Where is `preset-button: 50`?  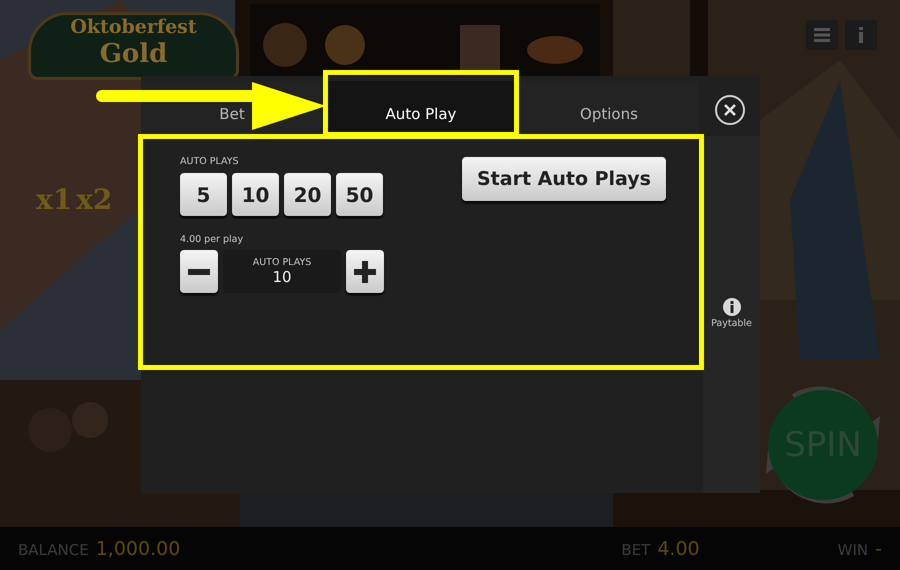 preset-button: 50 is located at coordinates (359, 194).